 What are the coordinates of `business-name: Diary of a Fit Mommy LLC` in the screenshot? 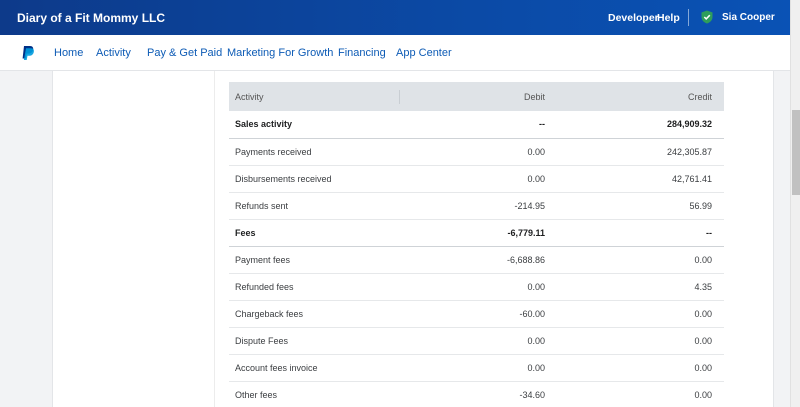 It's located at (91, 18).